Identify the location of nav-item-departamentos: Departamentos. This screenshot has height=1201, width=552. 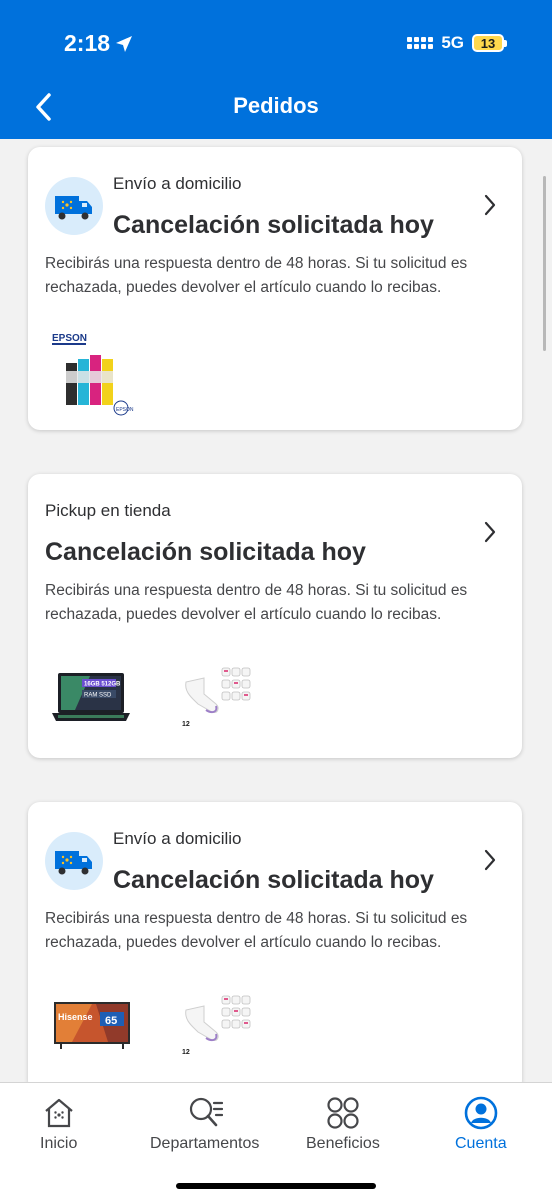
(204, 1124).